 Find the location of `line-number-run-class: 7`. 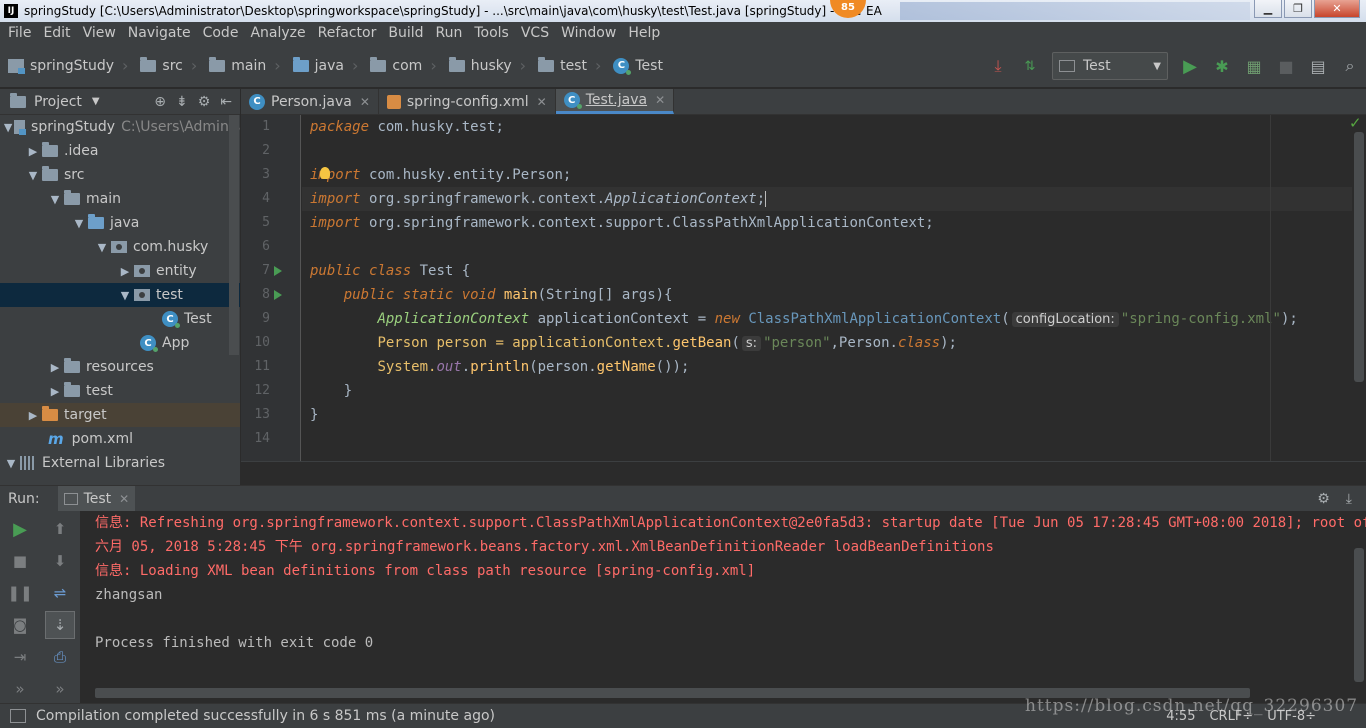

line-number-run-class: 7 is located at coordinates (270, 271).